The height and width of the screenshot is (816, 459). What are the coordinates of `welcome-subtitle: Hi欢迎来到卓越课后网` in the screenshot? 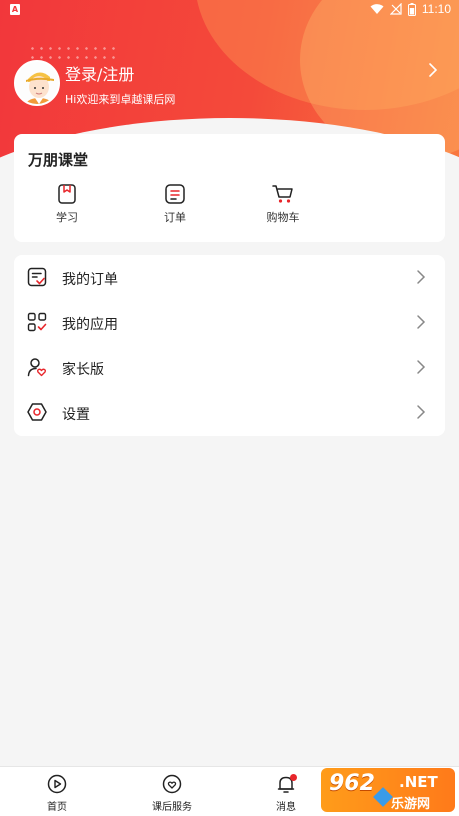 It's located at (120, 99).